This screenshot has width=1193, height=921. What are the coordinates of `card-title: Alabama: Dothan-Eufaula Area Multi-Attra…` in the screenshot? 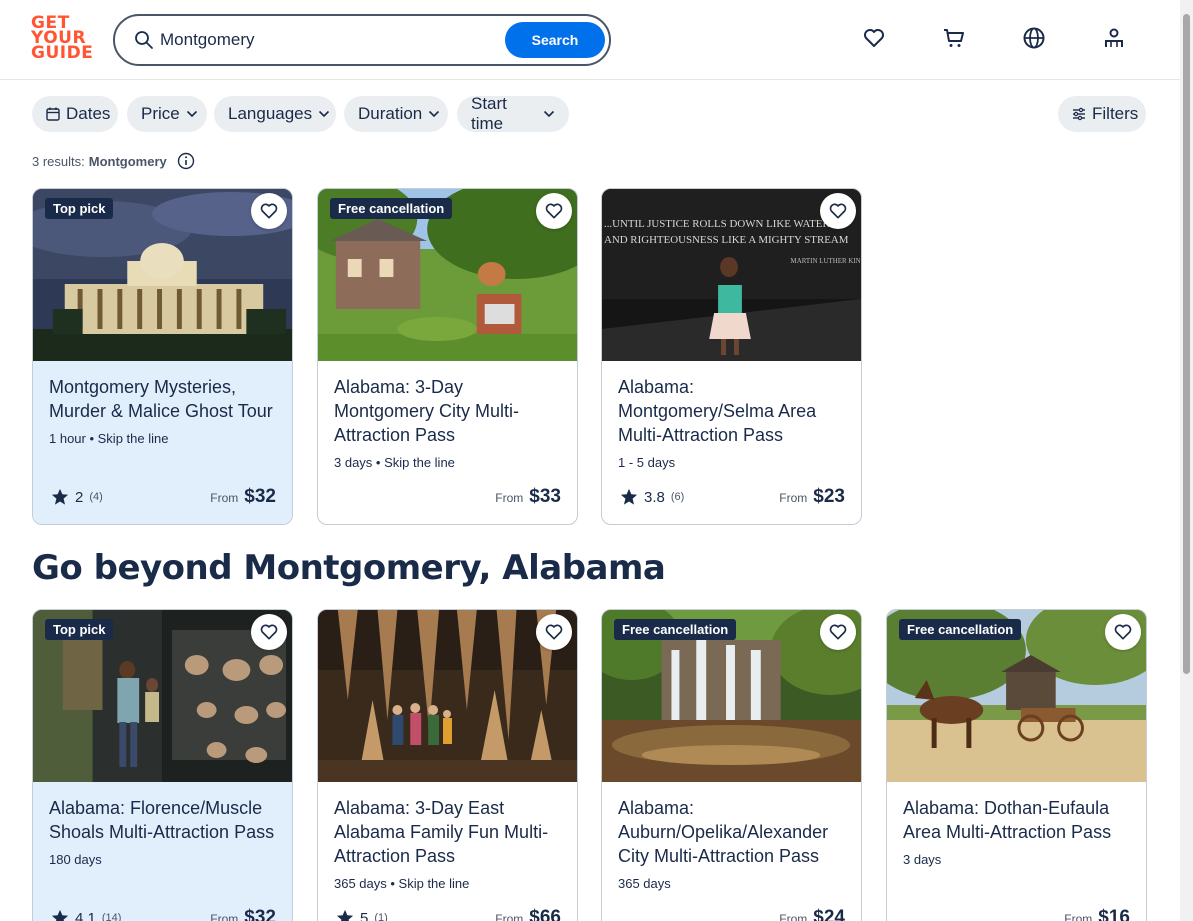 It's located at (1016, 820).